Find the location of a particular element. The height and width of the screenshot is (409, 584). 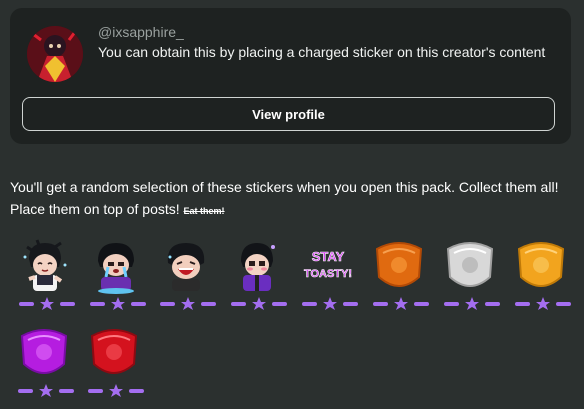

sticker-badge-gold-icon is located at coordinates (541, 264).